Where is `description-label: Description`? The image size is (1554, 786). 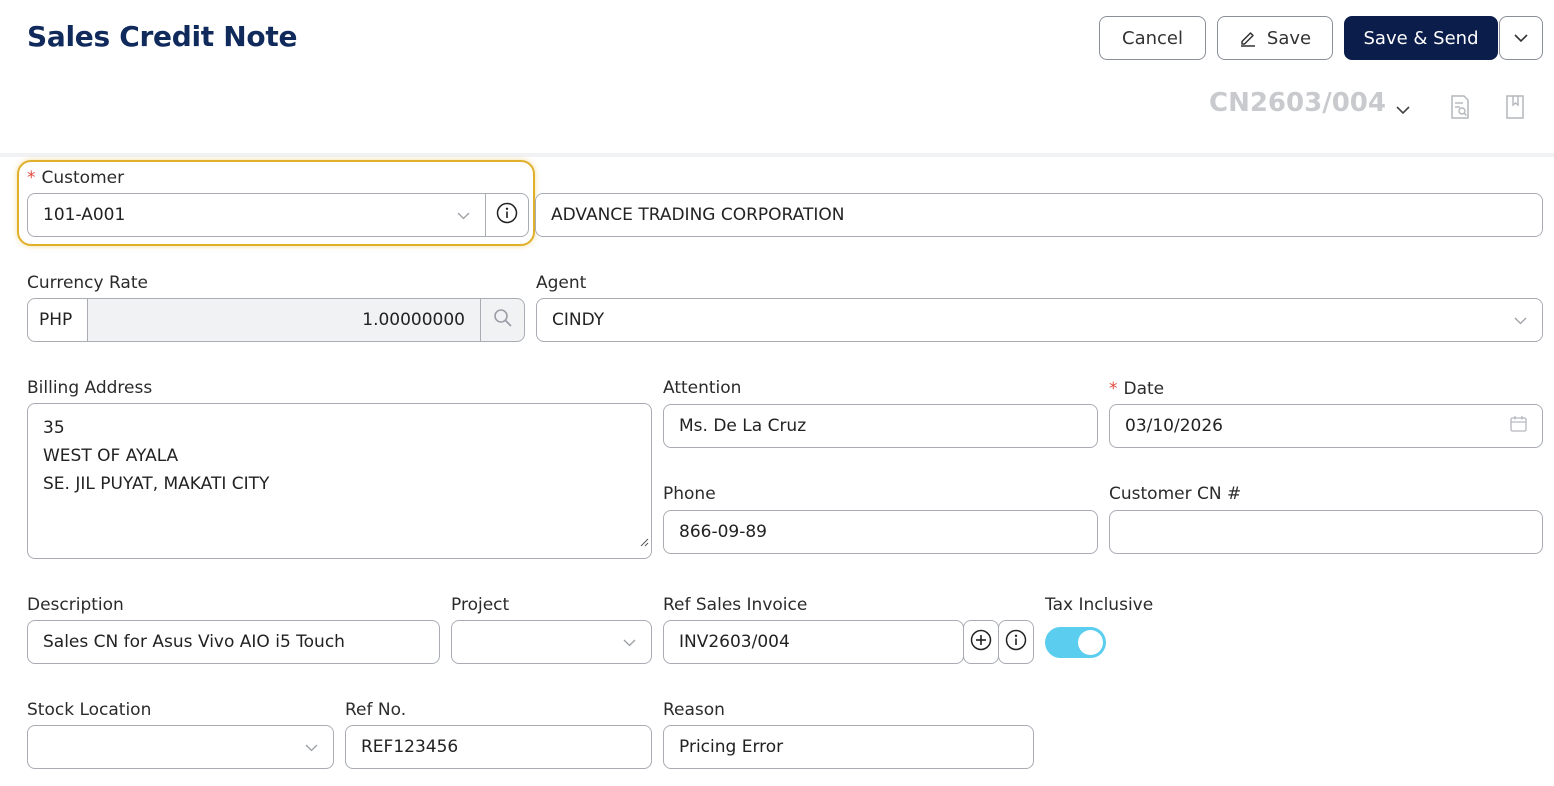
description-label: Description is located at coordinates (75, 605).